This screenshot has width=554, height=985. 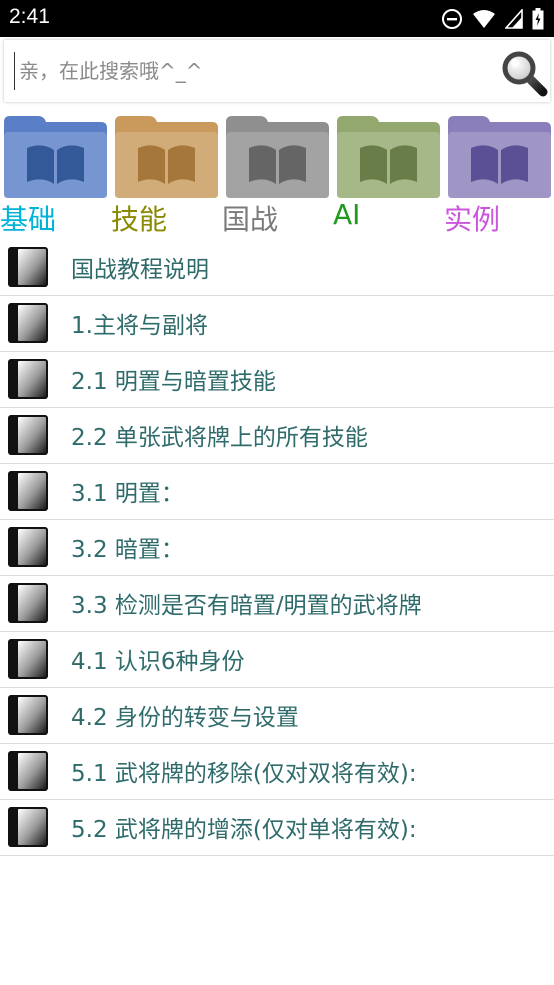 What do you see at coordinates (28, 219) in the screenshot?
I see `category-label: 基础` at bounding box center [28, 219].